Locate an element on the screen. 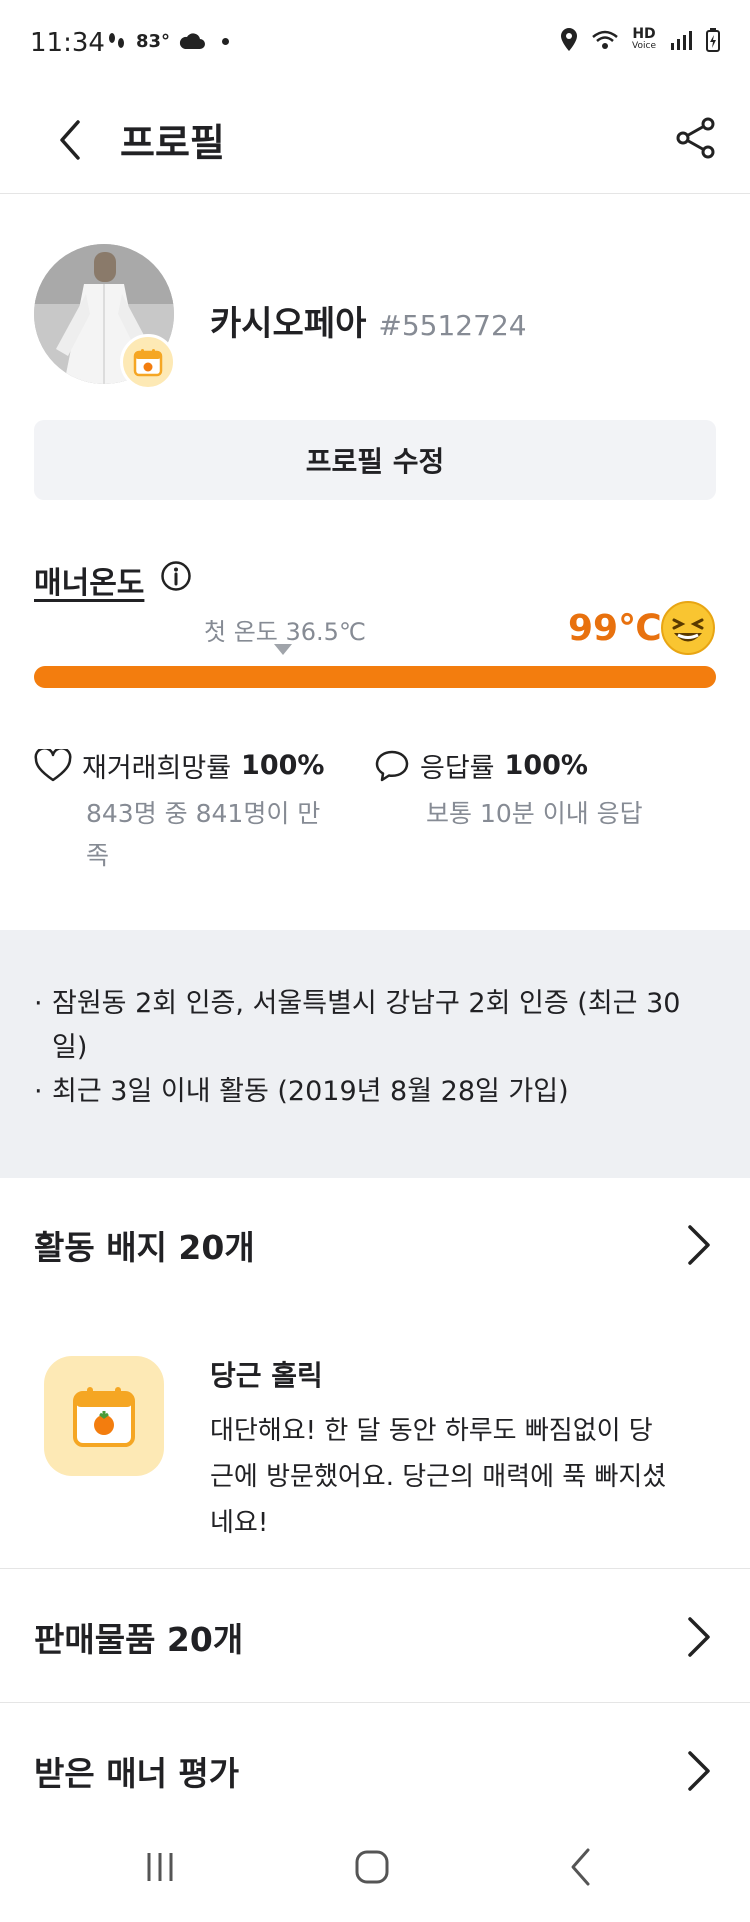 This screenshot has width=750, height=1922. sales-items-title: 판매물품 20개 is located at coordinates (139, 1639).